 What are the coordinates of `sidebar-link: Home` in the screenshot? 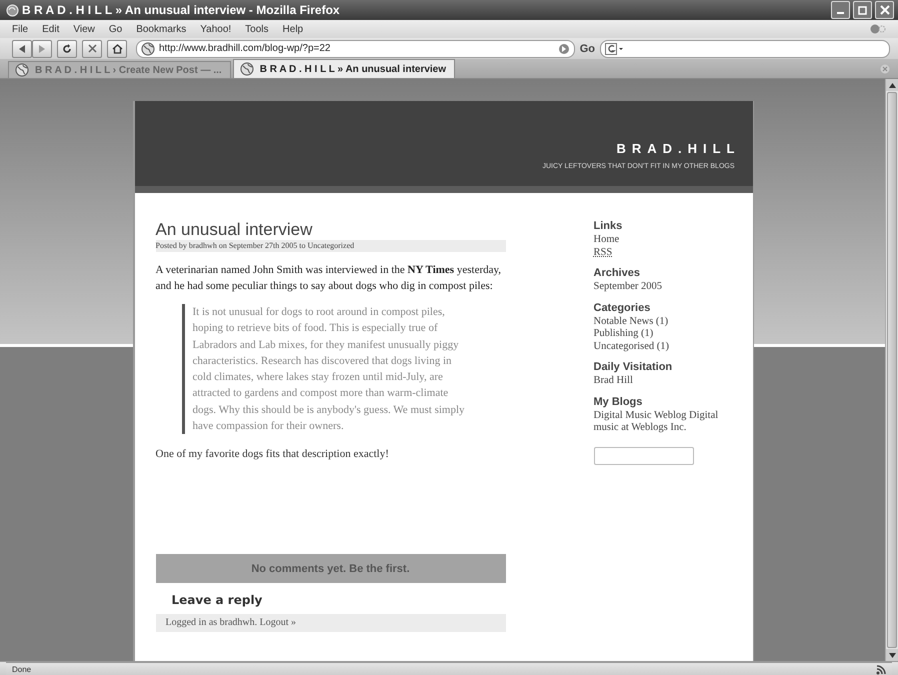 It's located at (664, 240).